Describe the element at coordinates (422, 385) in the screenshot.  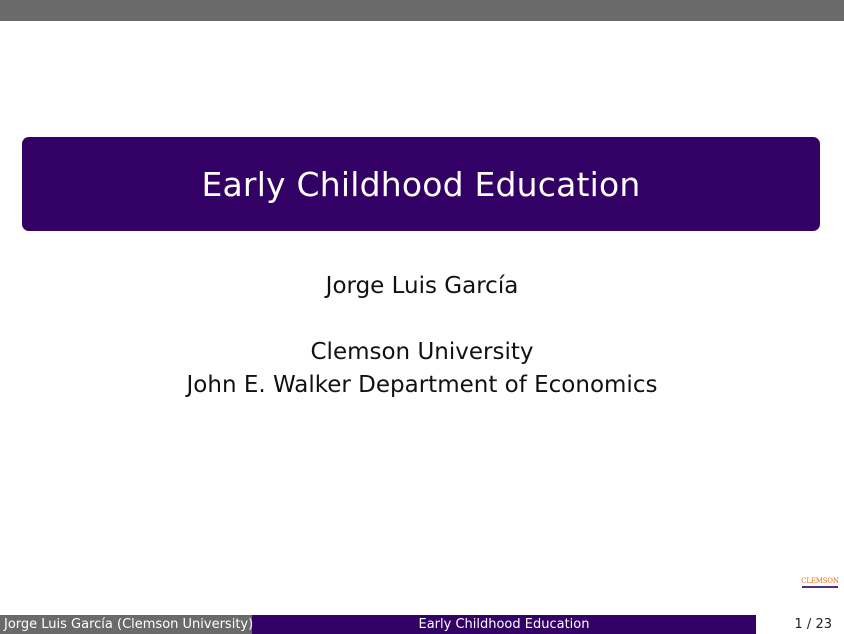
I see `institute-department: John E. Walker Department of Economics` at that location.